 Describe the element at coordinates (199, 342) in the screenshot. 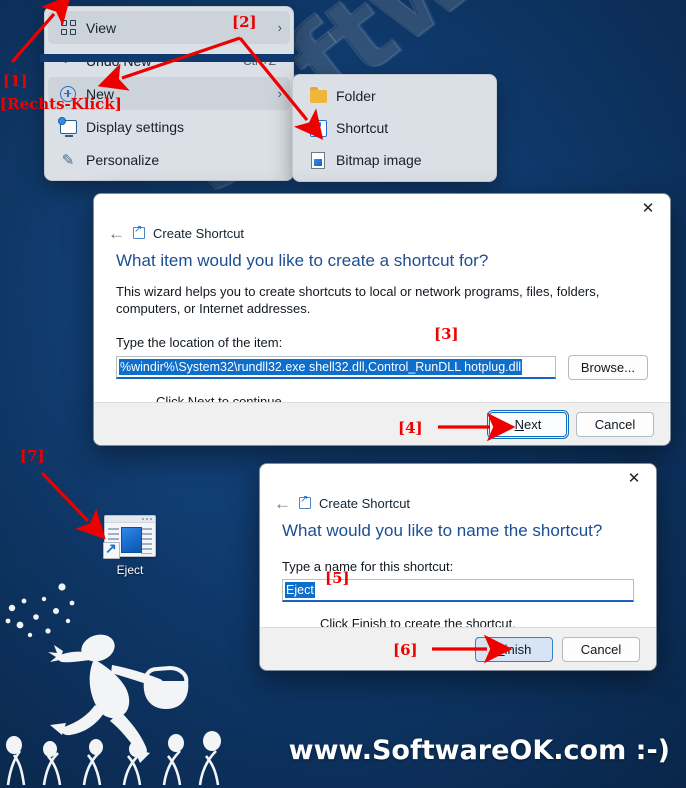

I see `location-field-label: Type the location of the item:` at that location.